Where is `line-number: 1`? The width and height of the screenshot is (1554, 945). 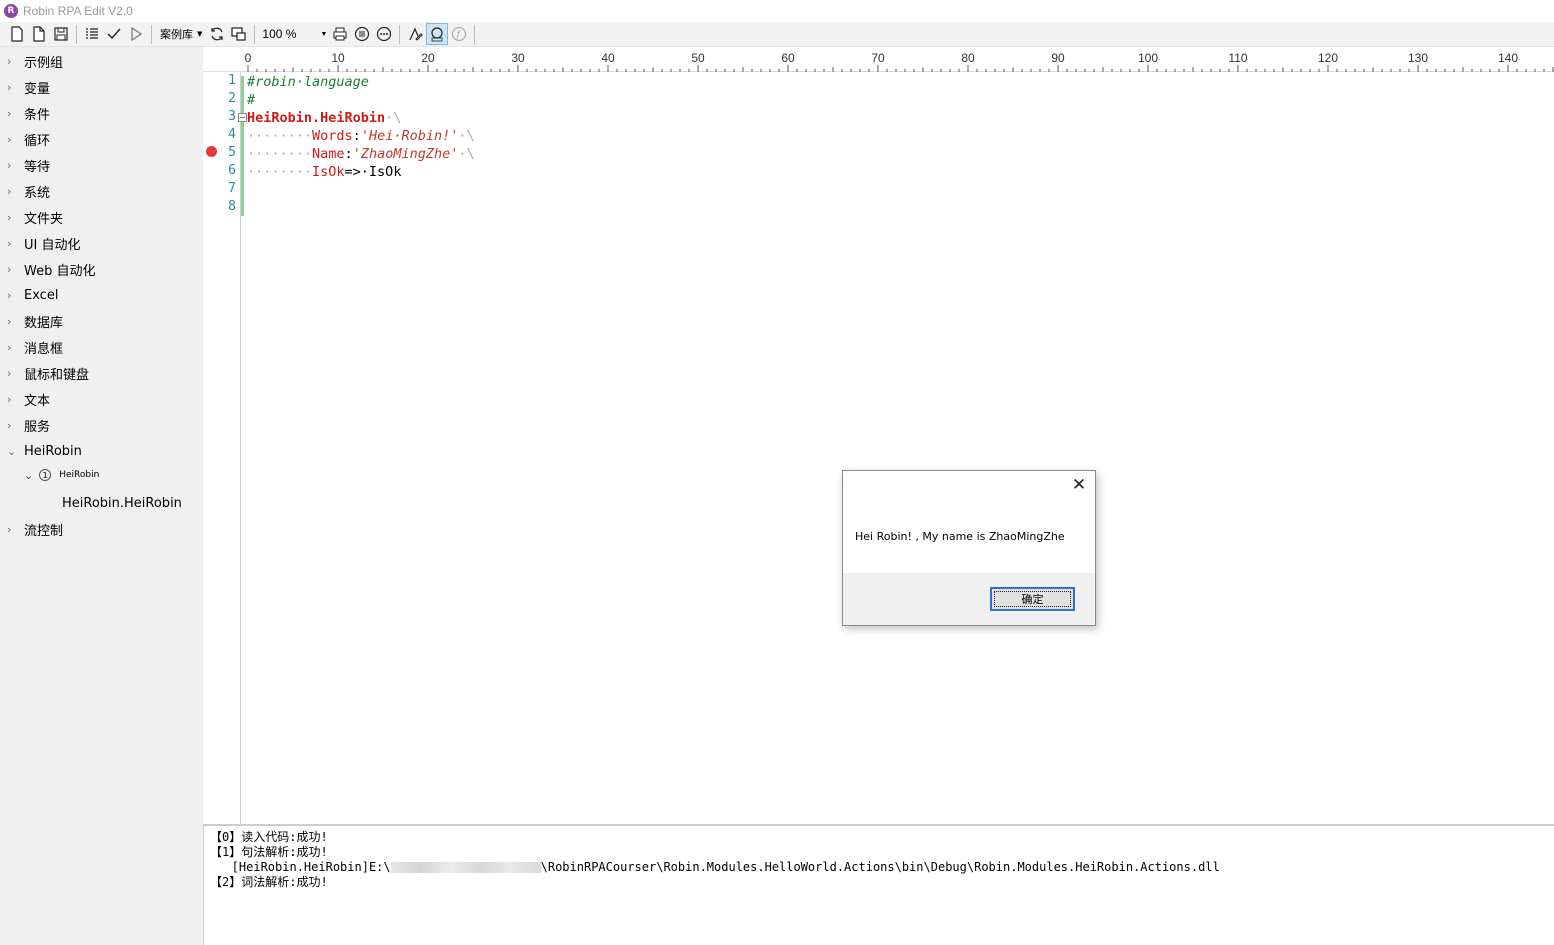 line-number: 1 is located at coordinates (232, 80).